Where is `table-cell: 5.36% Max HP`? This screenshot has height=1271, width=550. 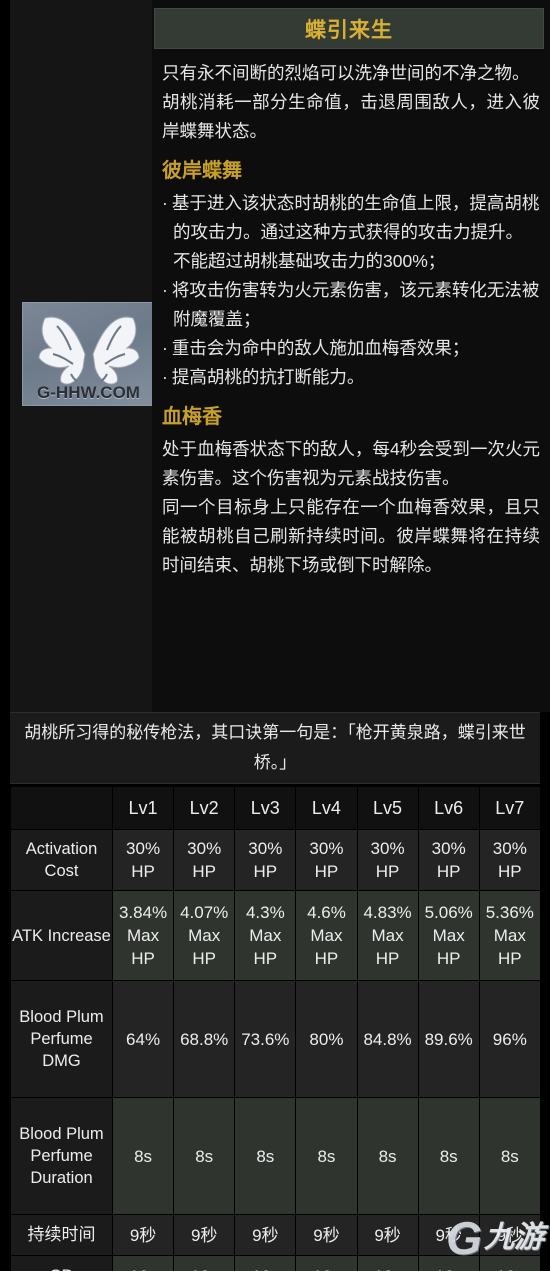 table-cell: 5.36% Max HP is located at coordinates (509, 935).